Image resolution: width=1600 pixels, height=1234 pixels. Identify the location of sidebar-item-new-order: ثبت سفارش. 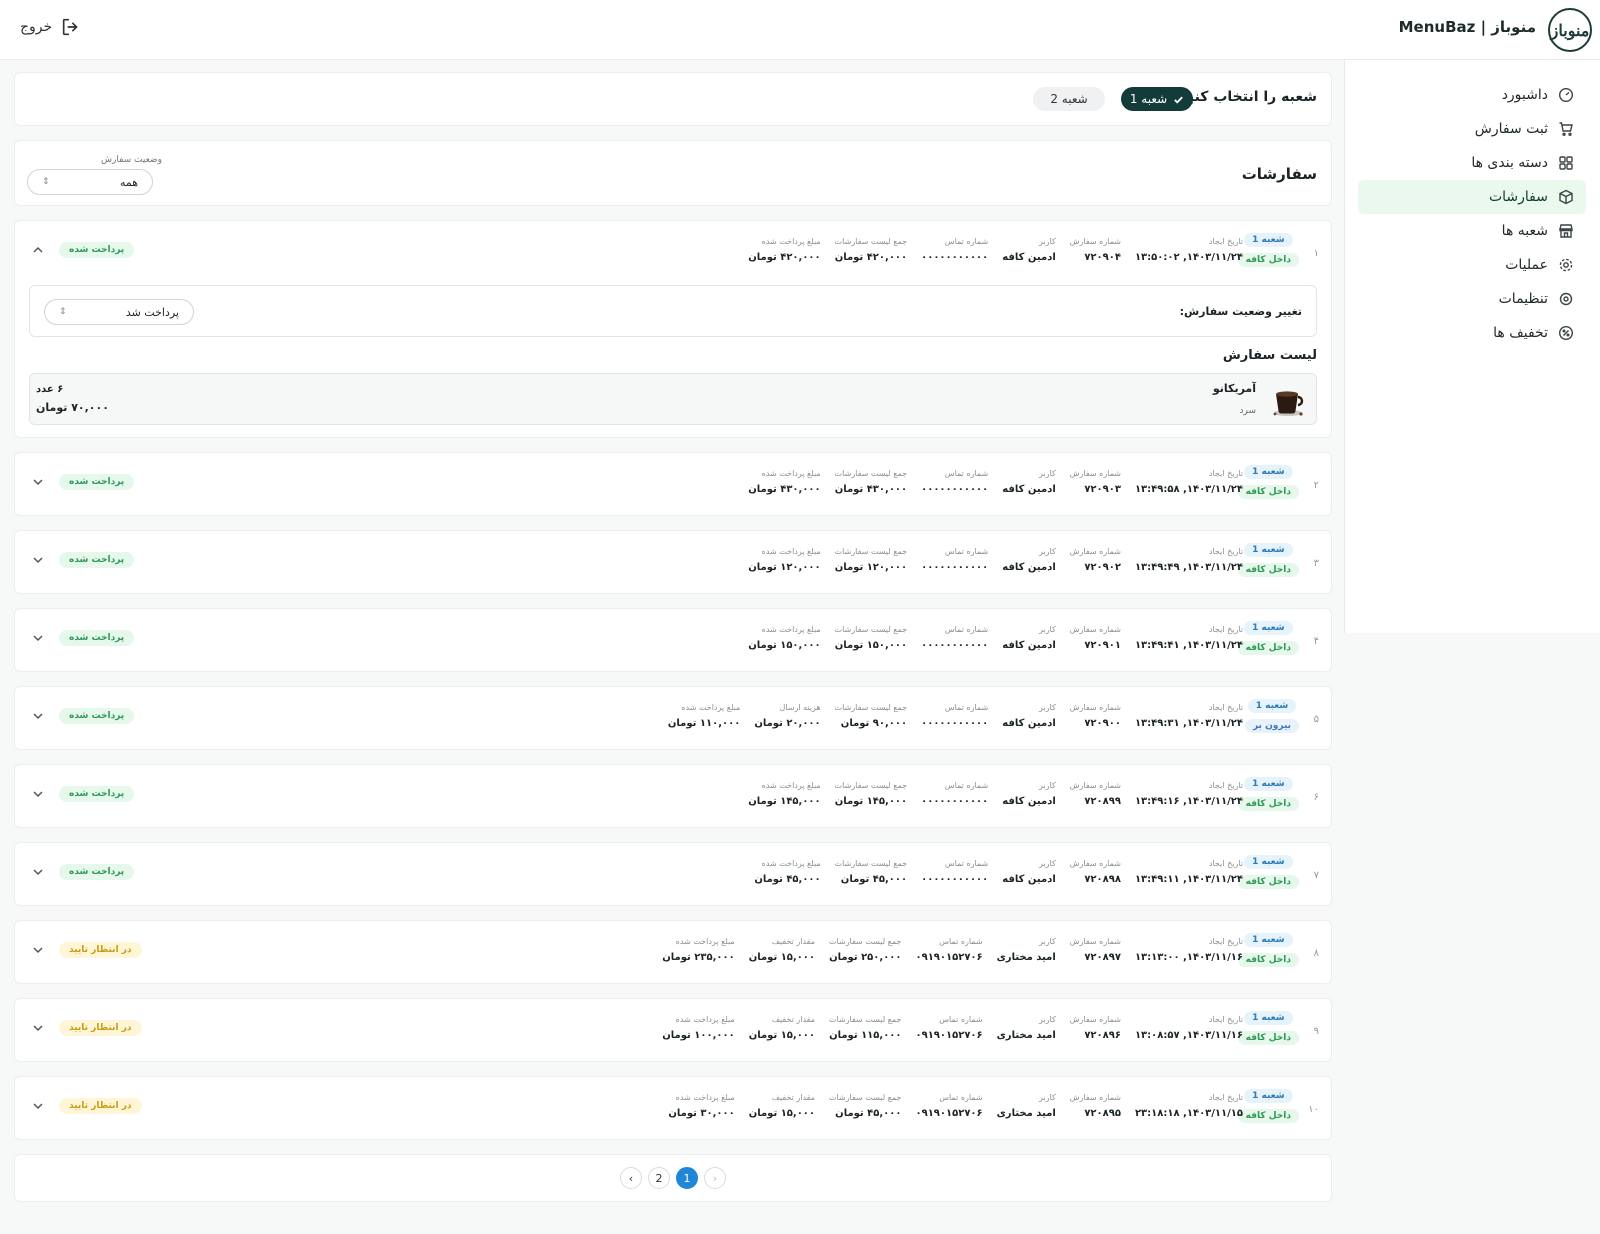
(1472, 129).